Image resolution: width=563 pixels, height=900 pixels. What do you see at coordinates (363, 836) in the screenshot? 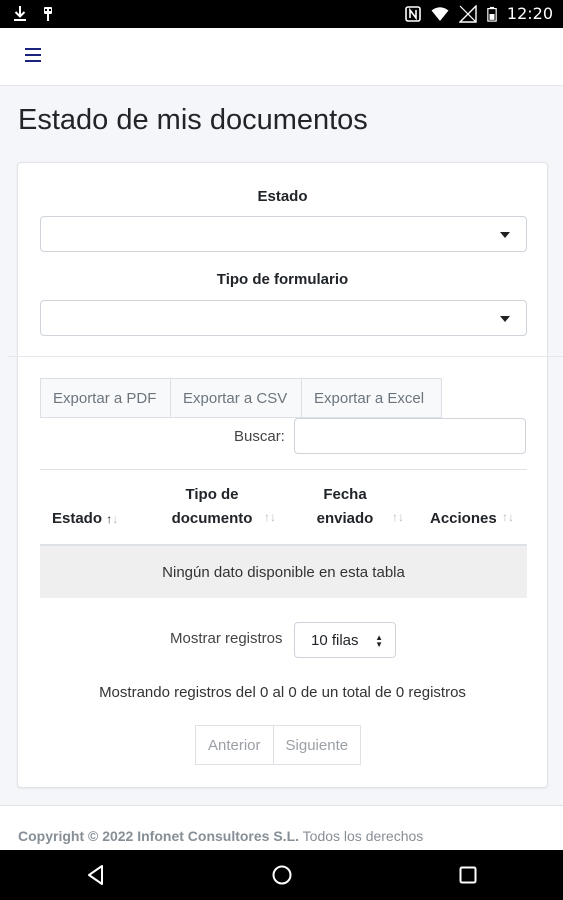
I see `rights-text: Todos los derechos` at bounding box center [363, 836].